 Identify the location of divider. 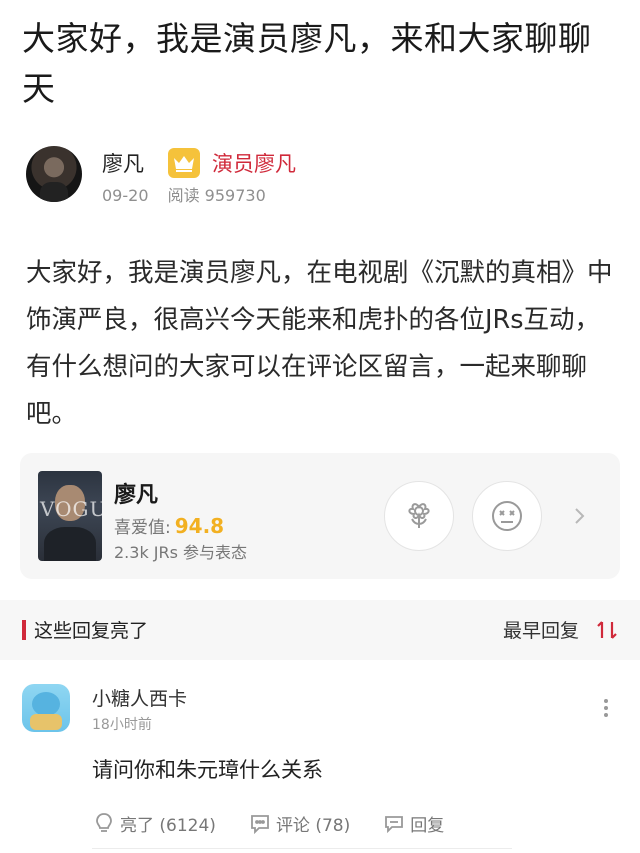
(302, 848).